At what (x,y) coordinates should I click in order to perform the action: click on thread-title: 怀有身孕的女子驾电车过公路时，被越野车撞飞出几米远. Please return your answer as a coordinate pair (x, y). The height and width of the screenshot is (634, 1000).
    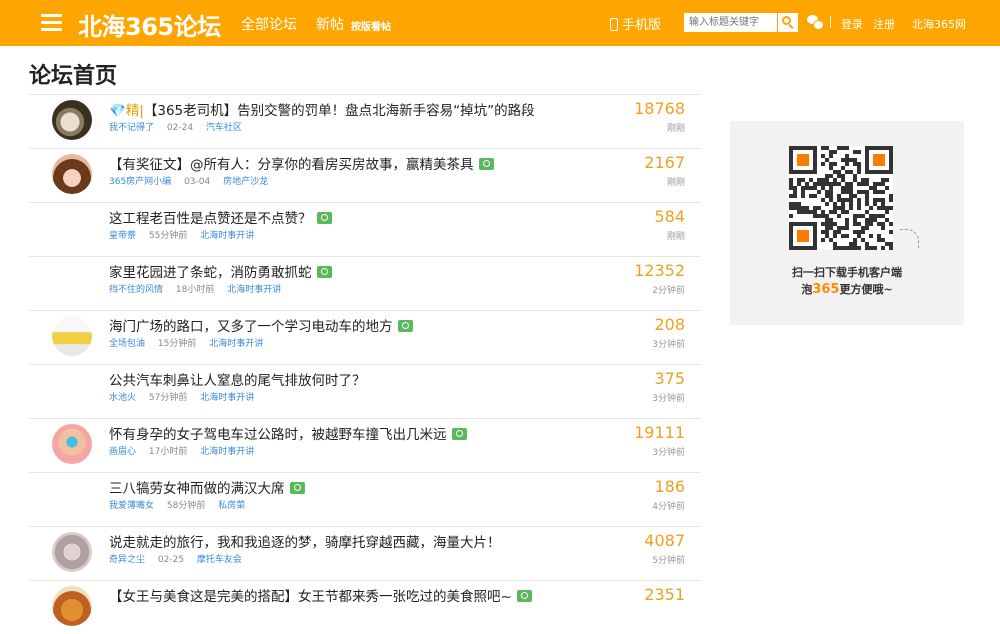
    Looking at the image, I should click on (288, 433).